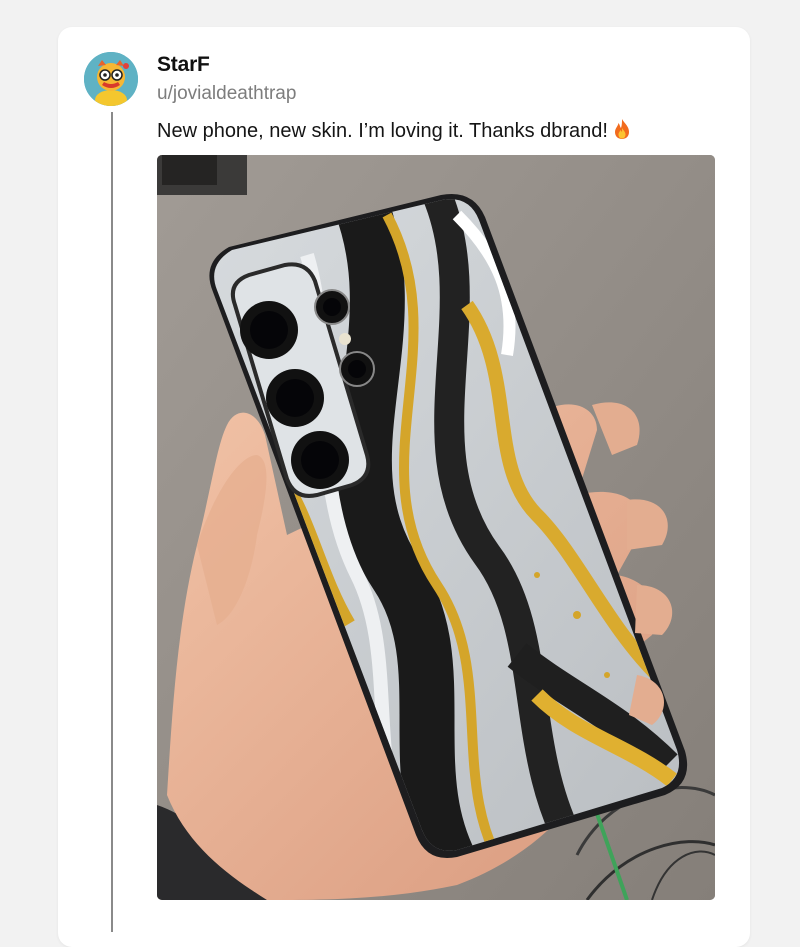 The width and height of the screenshot is (800, 947). I want to click on fire-icon, so click(622, 132).